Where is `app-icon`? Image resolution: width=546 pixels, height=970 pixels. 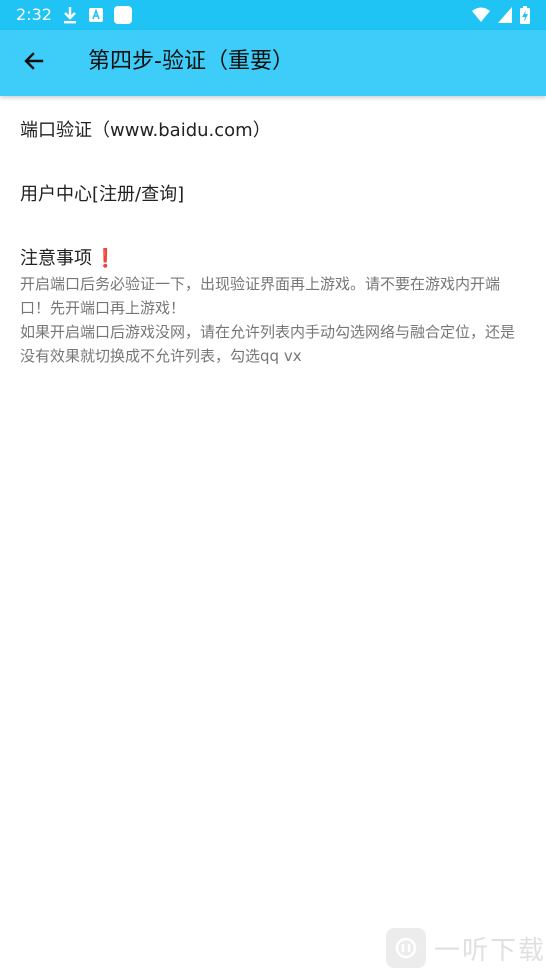
app-icon is located at coordinates (123, 17).